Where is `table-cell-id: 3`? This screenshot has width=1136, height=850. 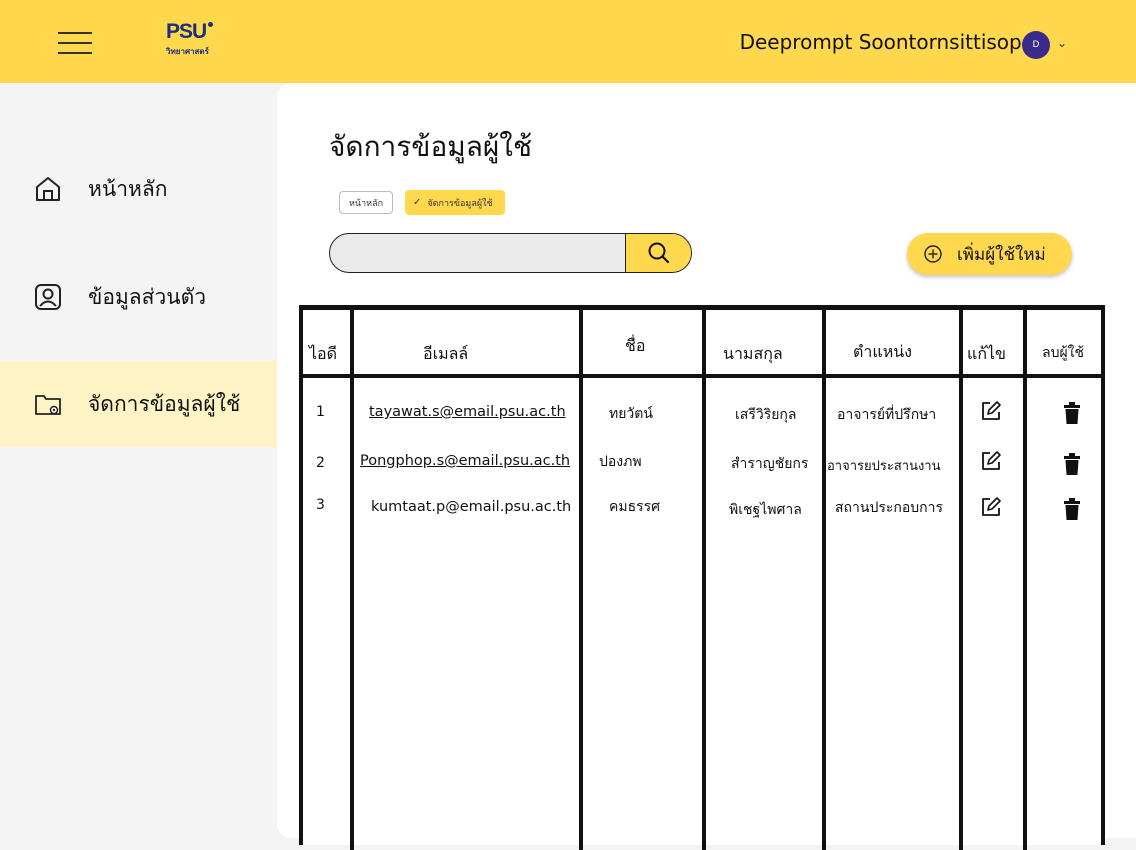 table-cell-id: 3 is located at coordinates (320, 505).